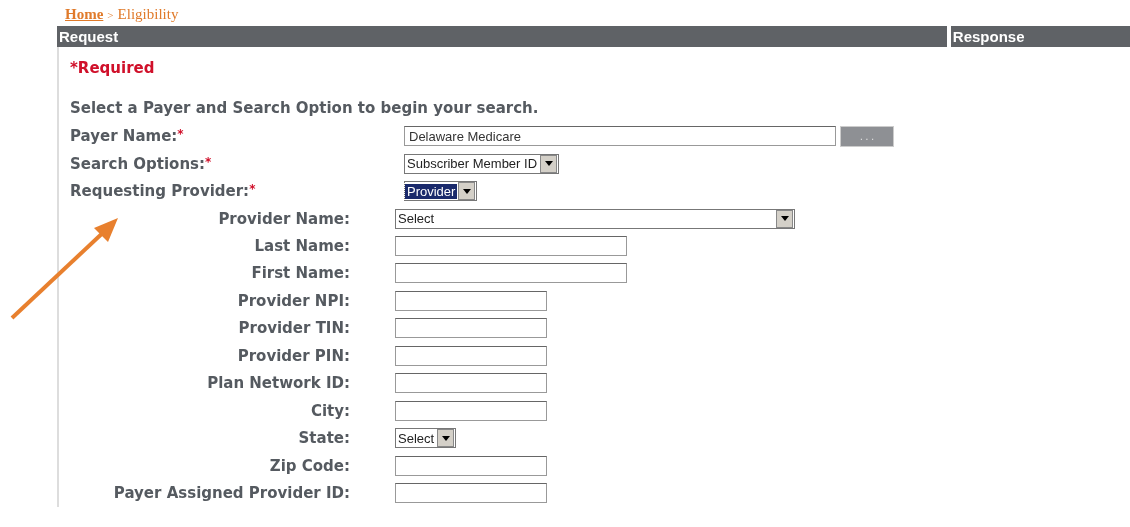 This screenshot has height=527, width=1130. What do you see at coordinates (309, 465) in the screenshot?
I see `field-label: Zip Code:` at bounding box center [309, 465].